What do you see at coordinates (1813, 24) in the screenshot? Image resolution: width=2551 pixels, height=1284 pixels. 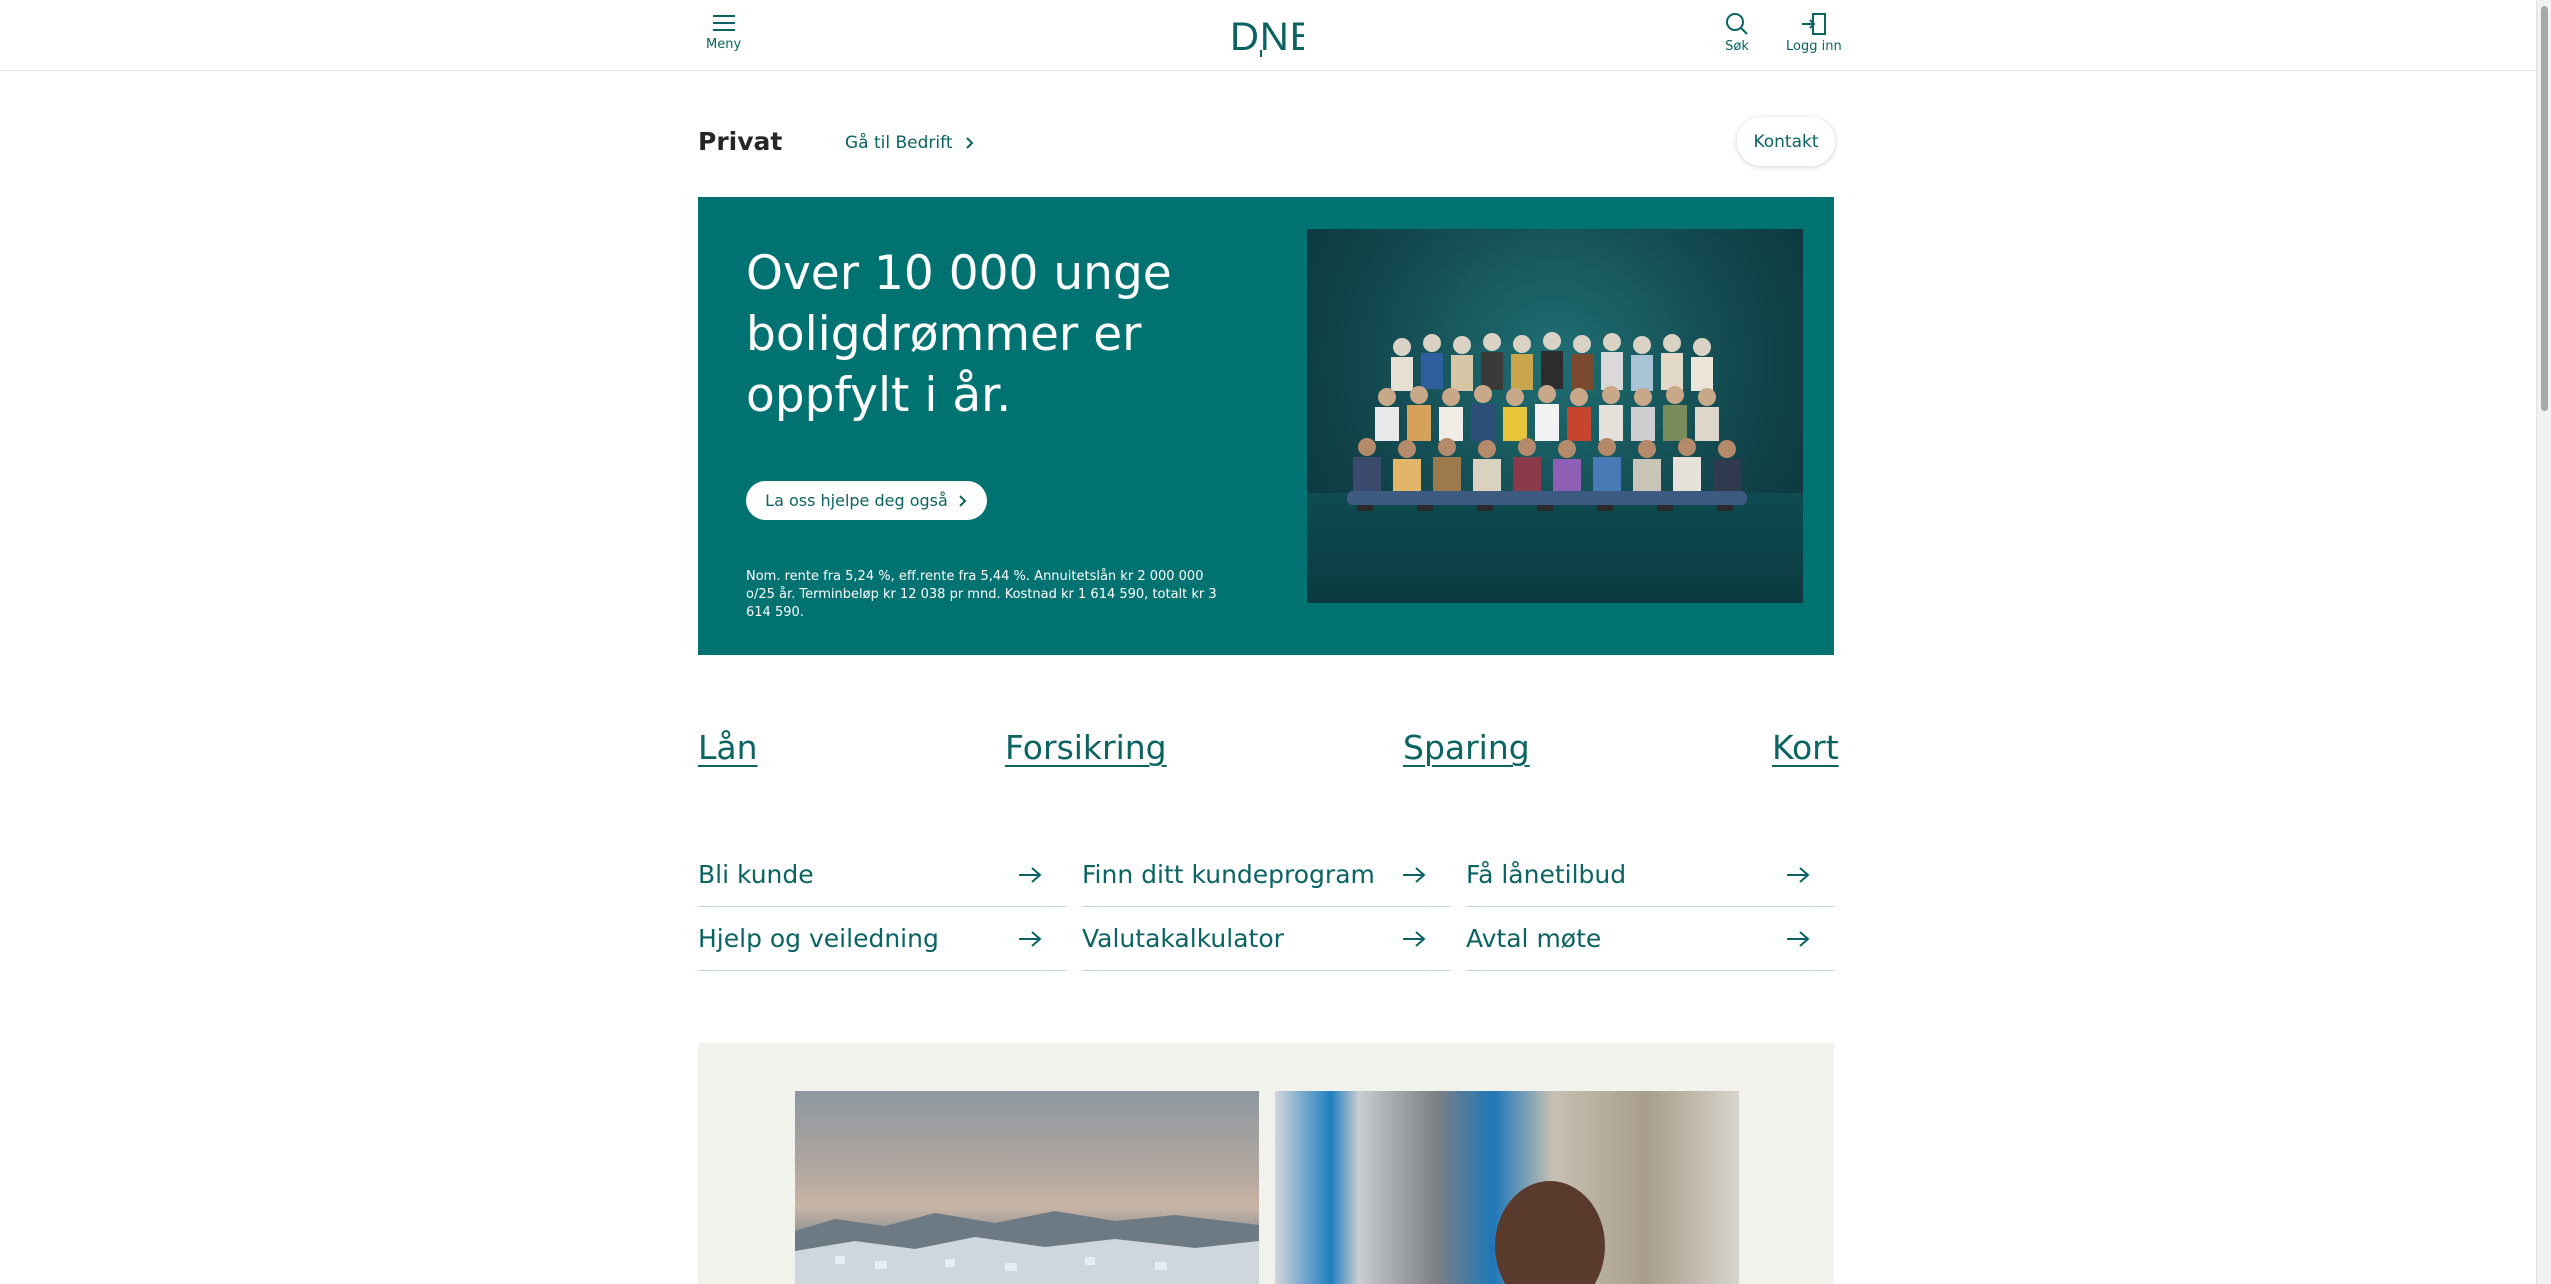 I see `login-icon` at bounding box center [1813, 24].